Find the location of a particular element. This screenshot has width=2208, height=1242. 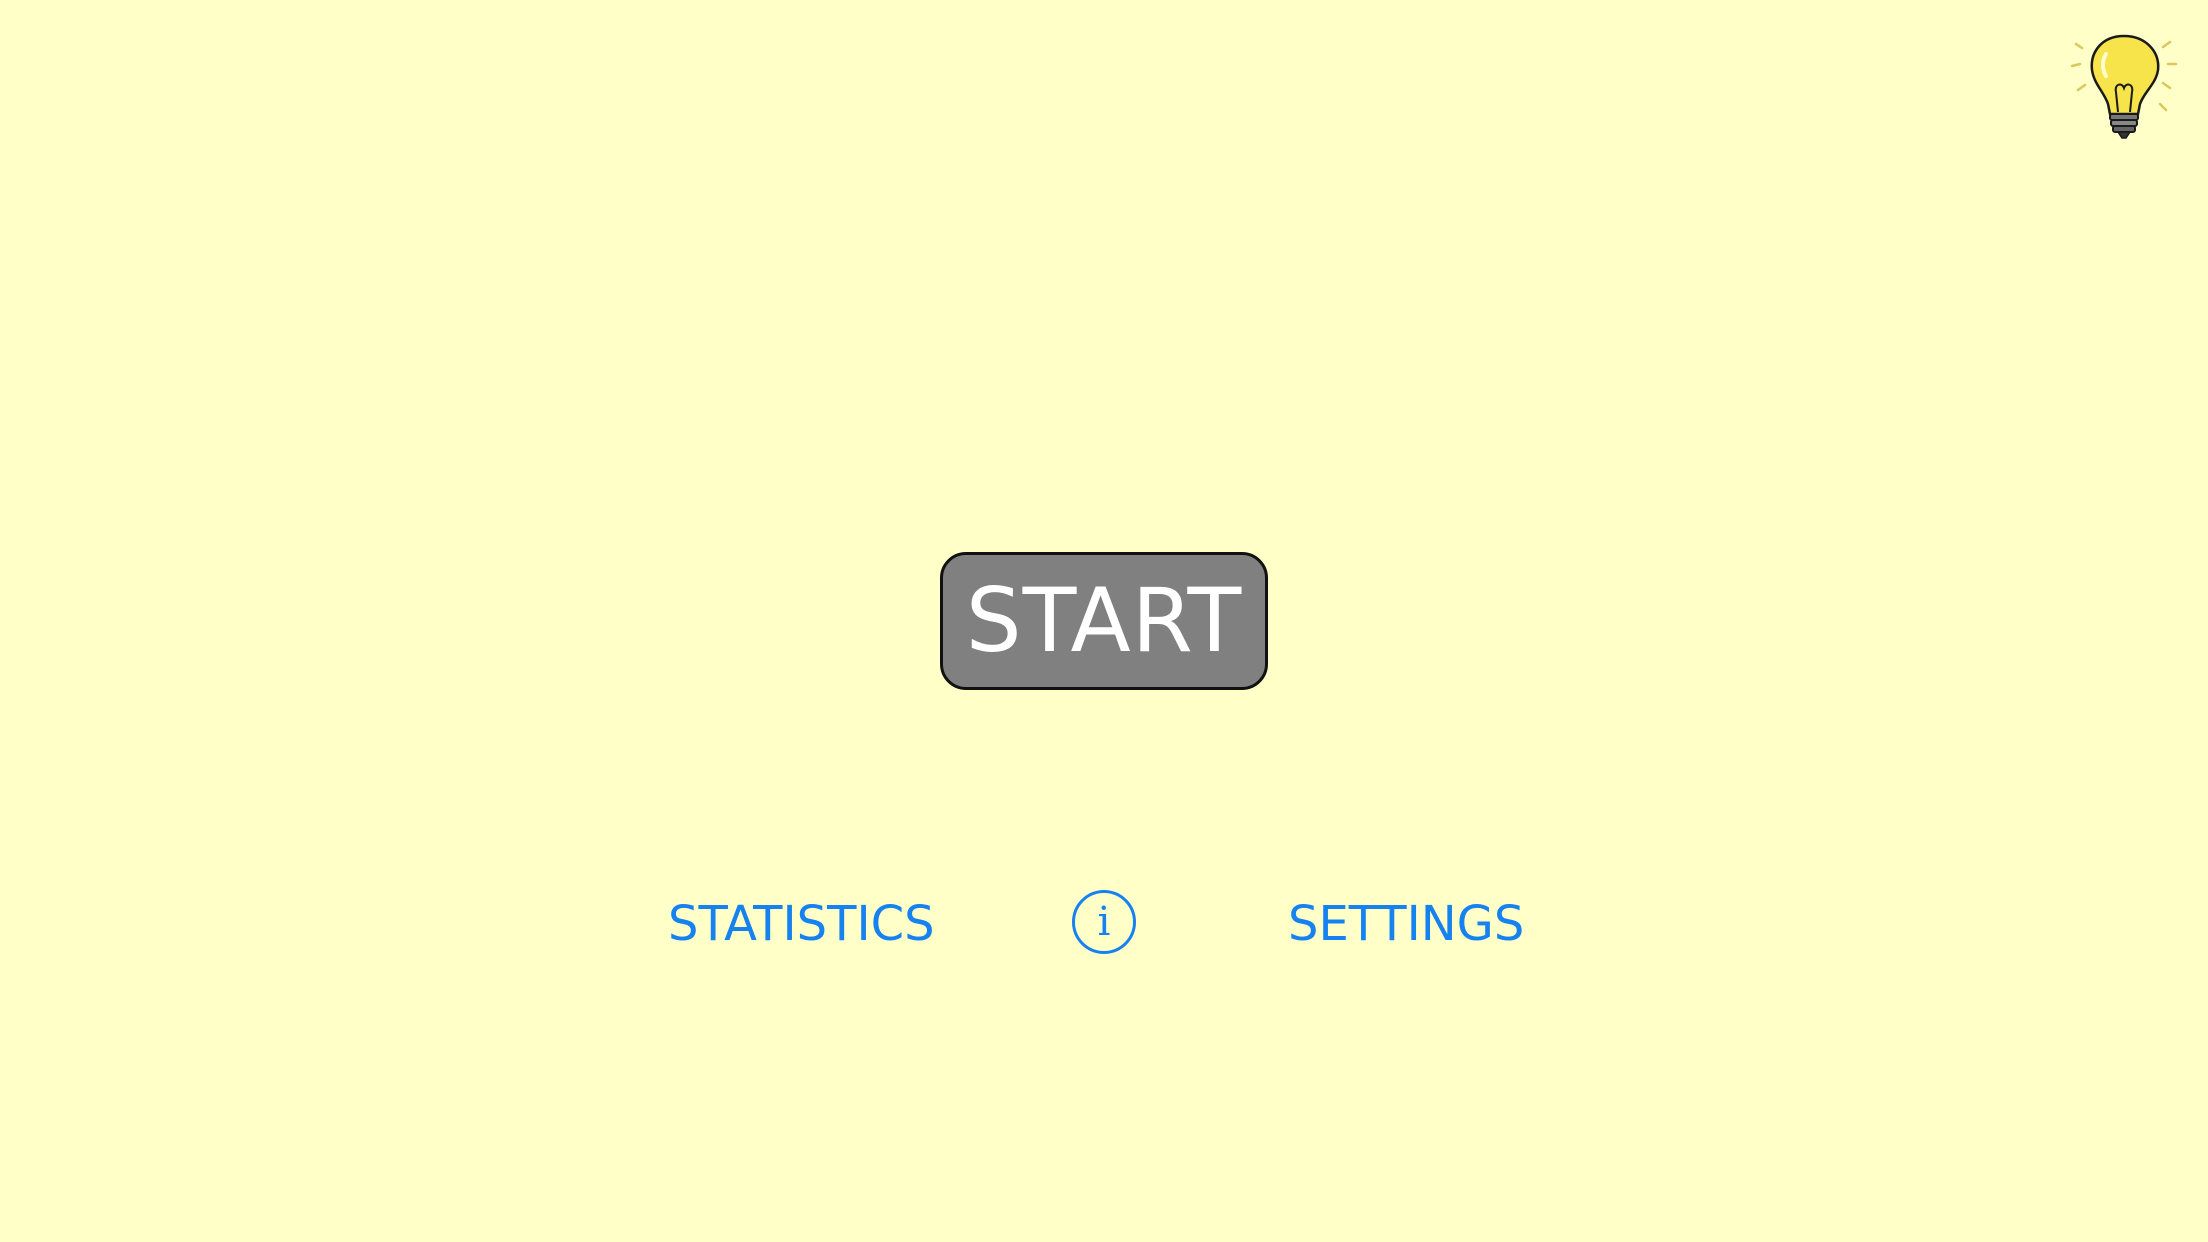

settings-link: SETTINGS is located at coordinates (1406, 924).